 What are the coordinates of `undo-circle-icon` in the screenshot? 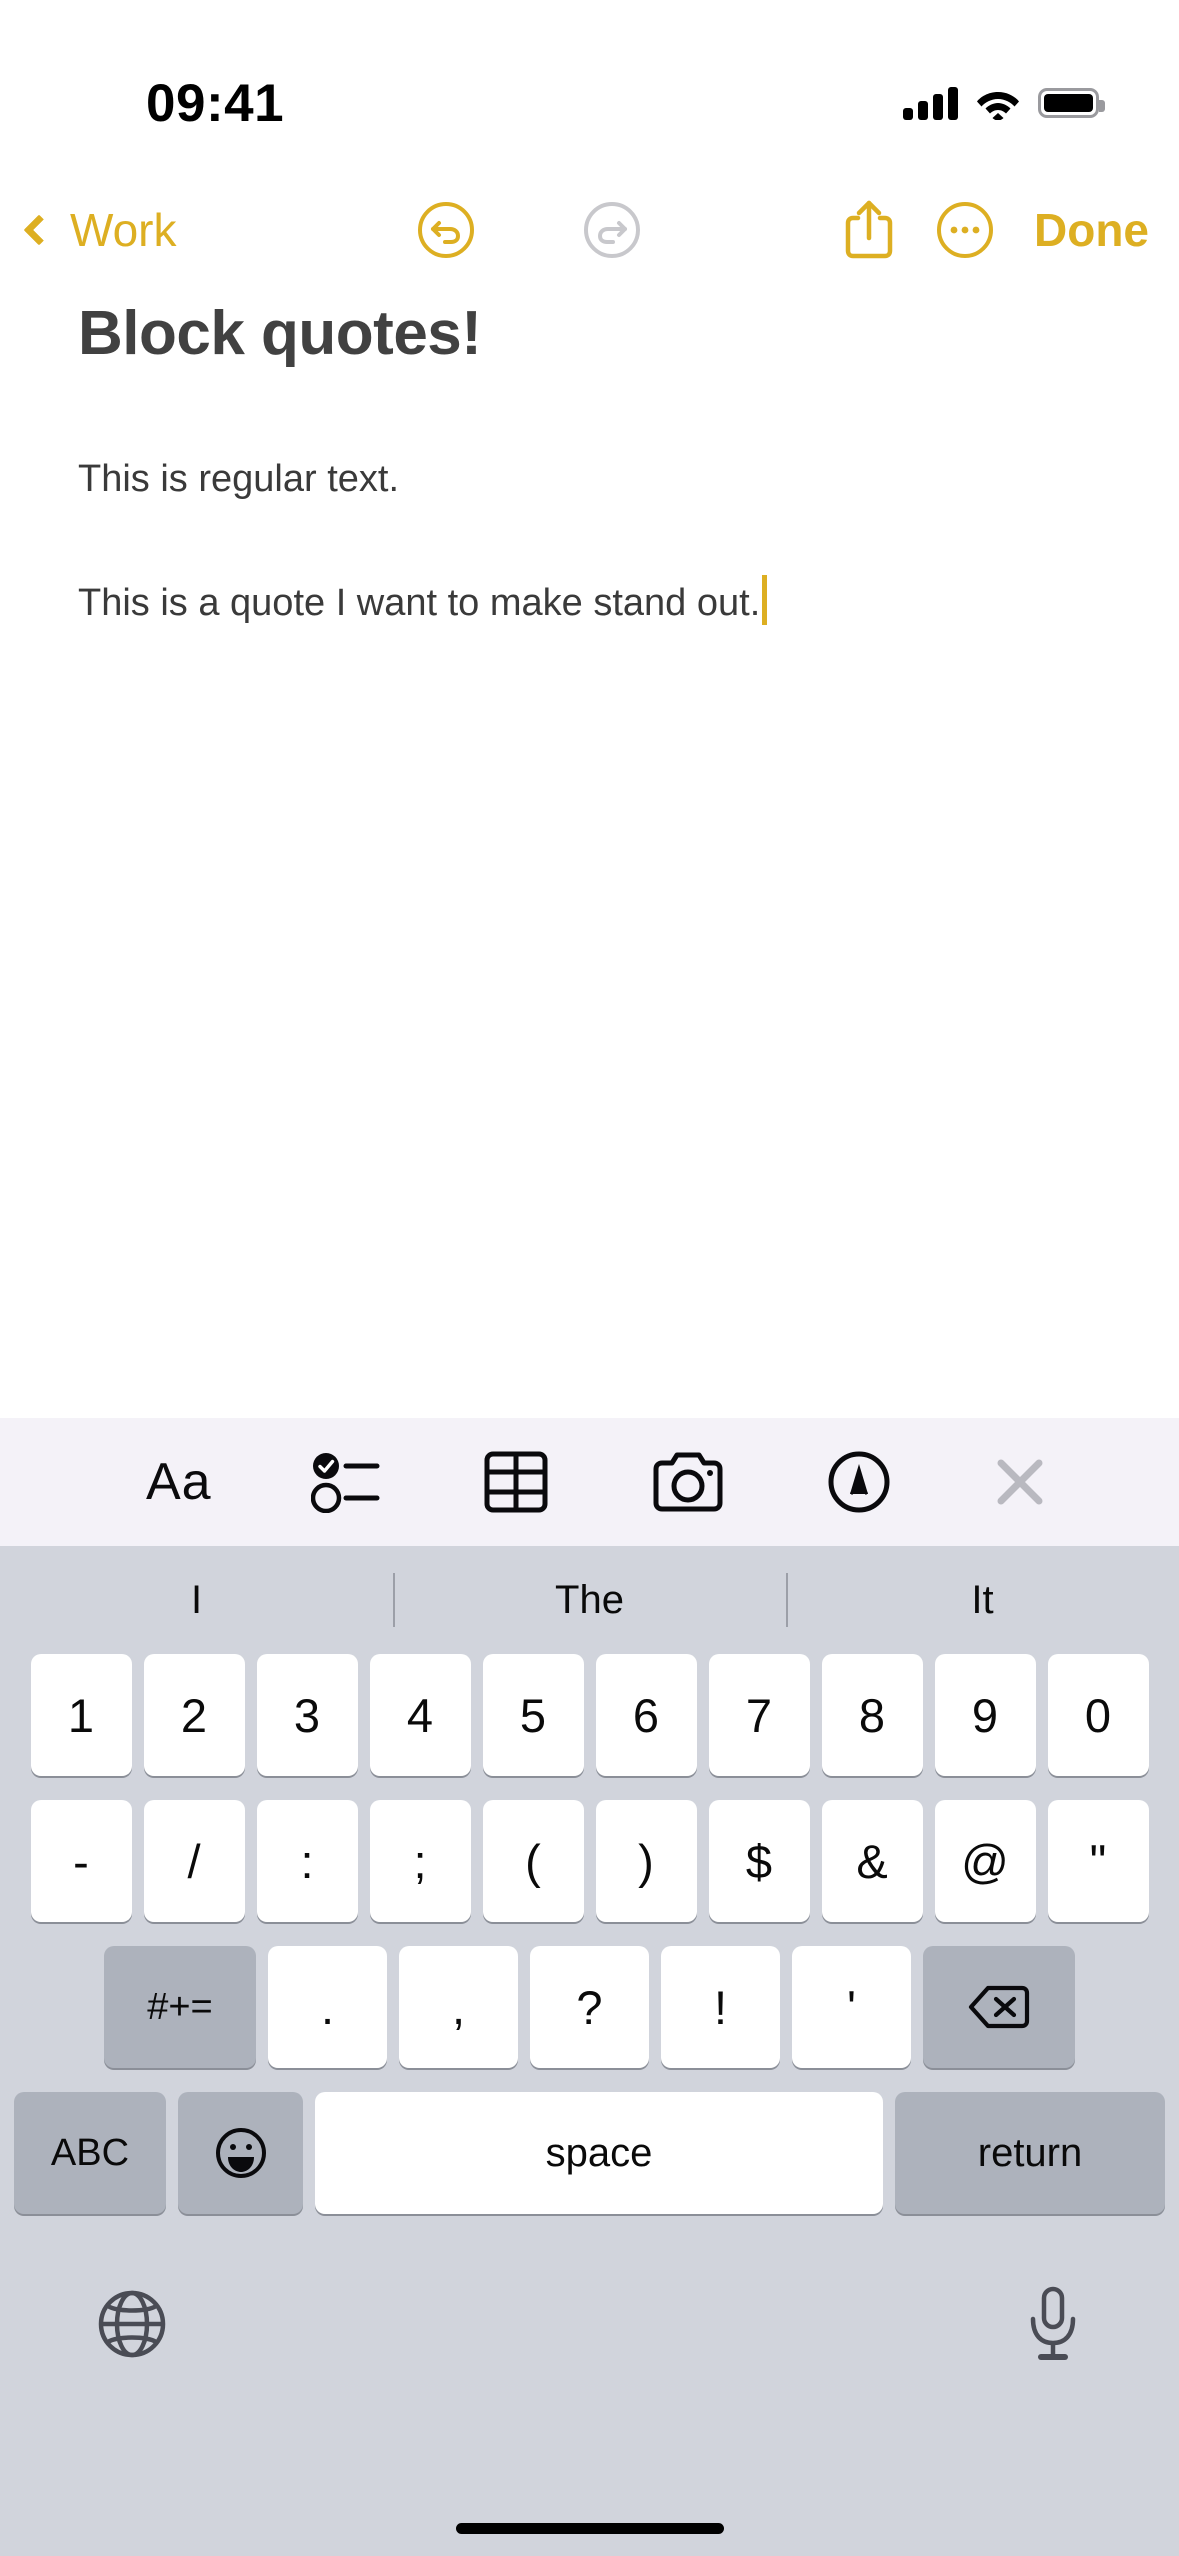 It's located at (446, 230).